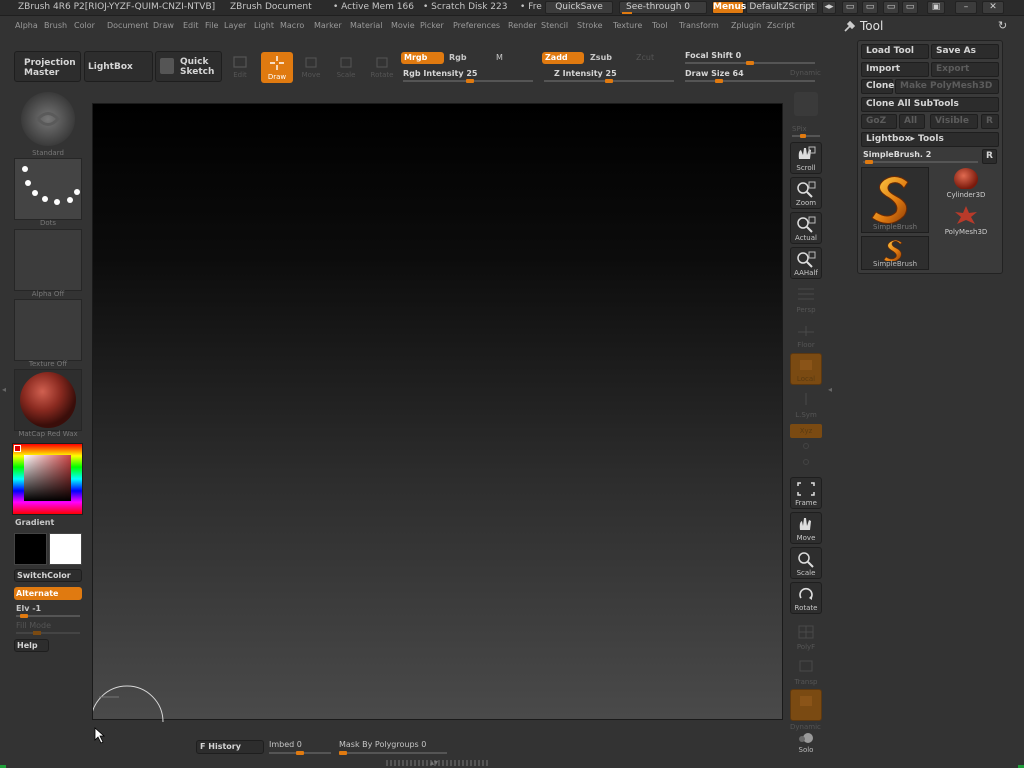 This screenshot has height=768, width=1024. What do you see at coordinates (366, 25) in the screenshot?
I see `menu-item-material: Material` at bounding box center [366, 25].